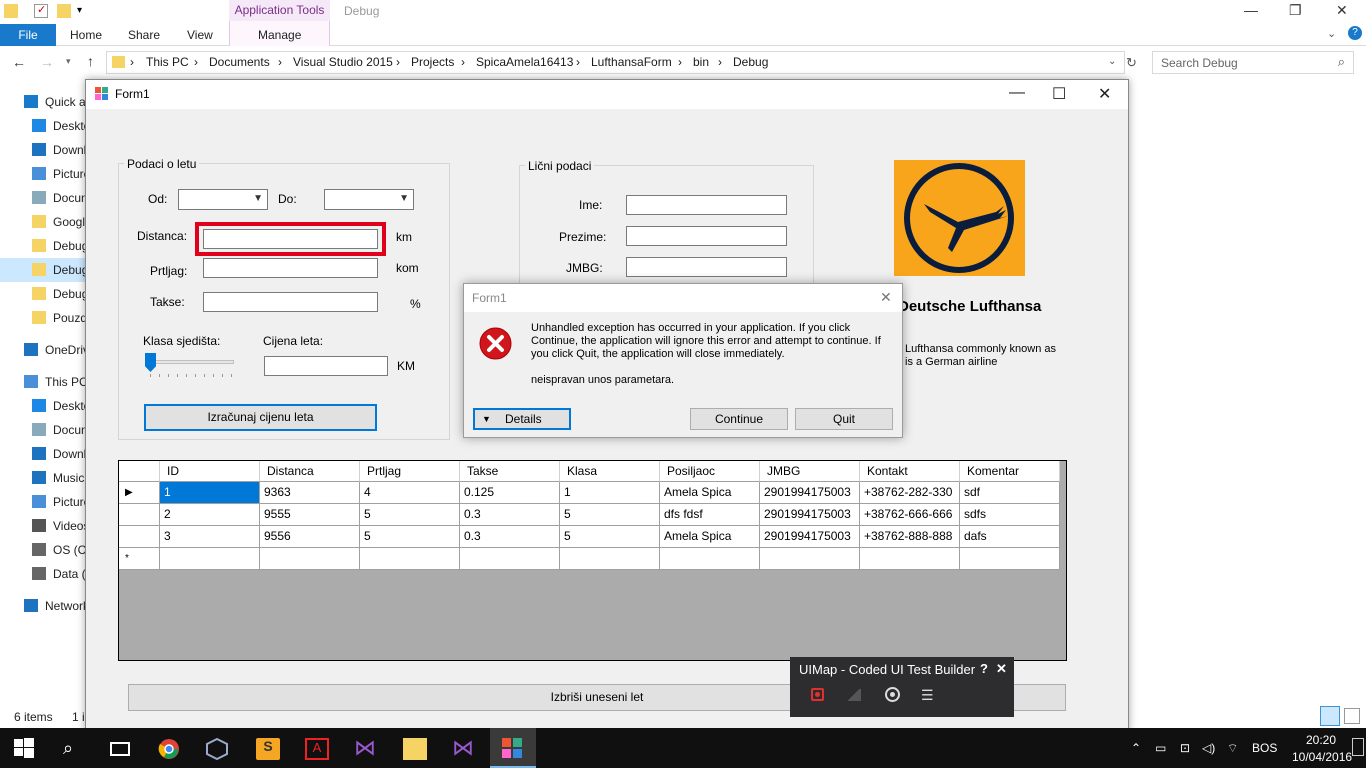 Image resolution: width=1366 pixels, height=768 pixels. Describe the element at coordinates (710, 471) in the screenshot. I see `grid-column-header: Posiljaoc` at that location.